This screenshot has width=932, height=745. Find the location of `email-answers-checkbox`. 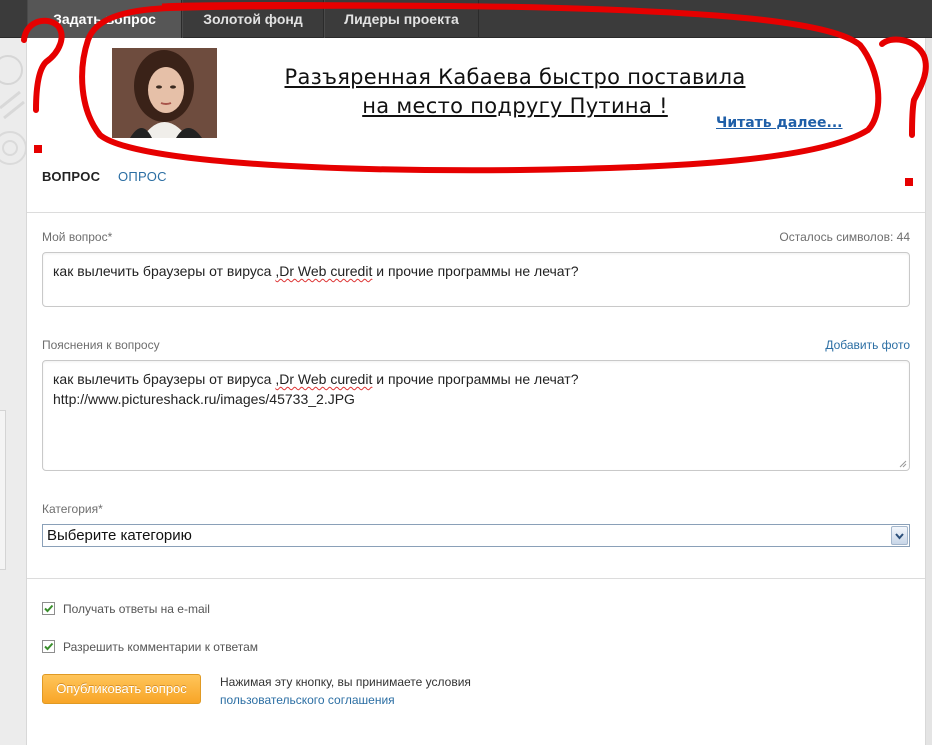

email-answers-checkbox is located at coordinates (48, 608).